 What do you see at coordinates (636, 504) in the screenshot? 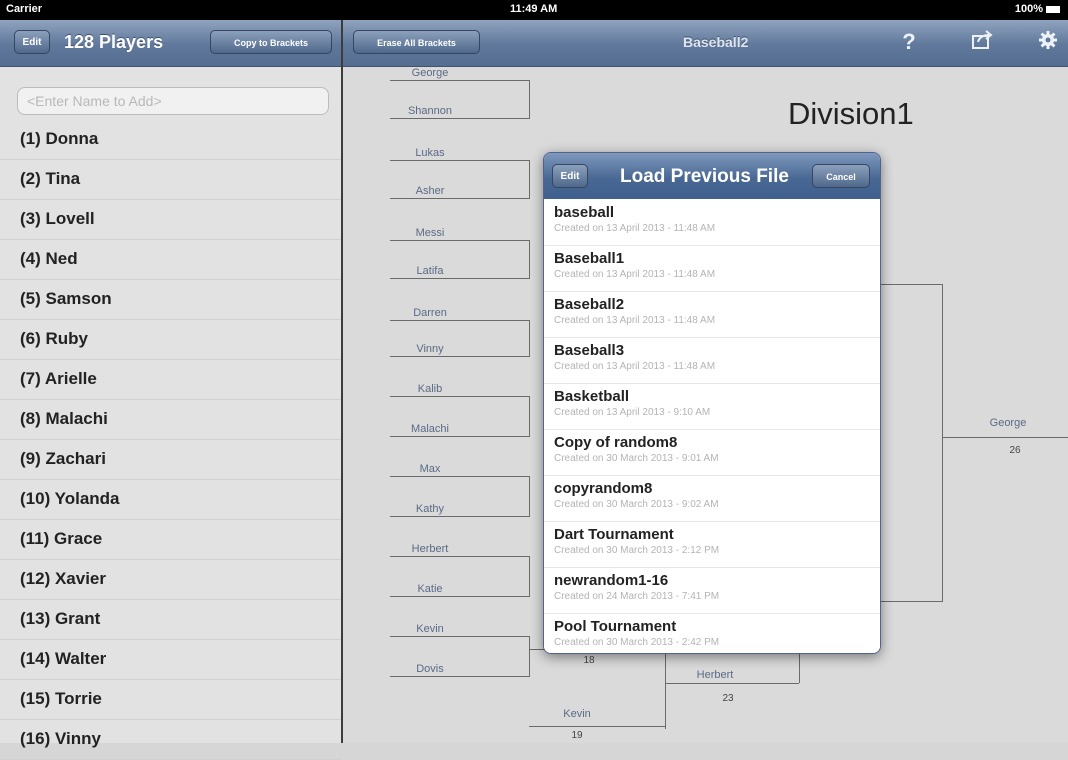
I see `file-created-date: Created on 30 March 2013 - 9:02 AM` at bounding box center [636, 504].